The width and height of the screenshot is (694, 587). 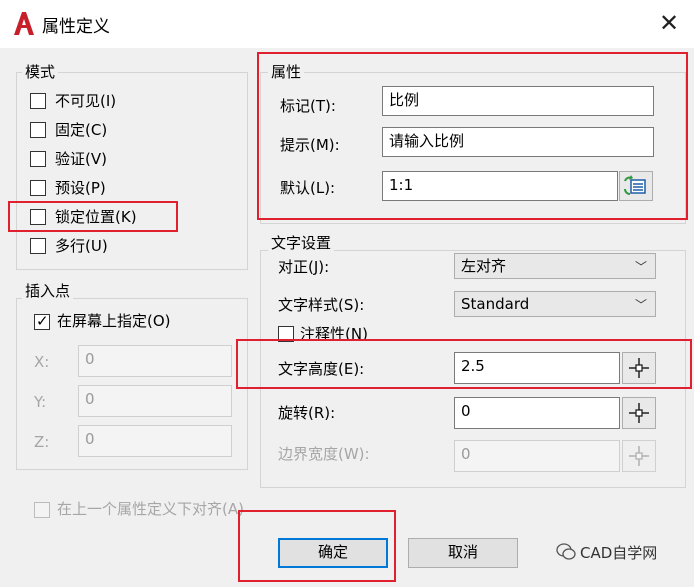 I want to click on multiline-checkbox, so click(x=38, y=246).